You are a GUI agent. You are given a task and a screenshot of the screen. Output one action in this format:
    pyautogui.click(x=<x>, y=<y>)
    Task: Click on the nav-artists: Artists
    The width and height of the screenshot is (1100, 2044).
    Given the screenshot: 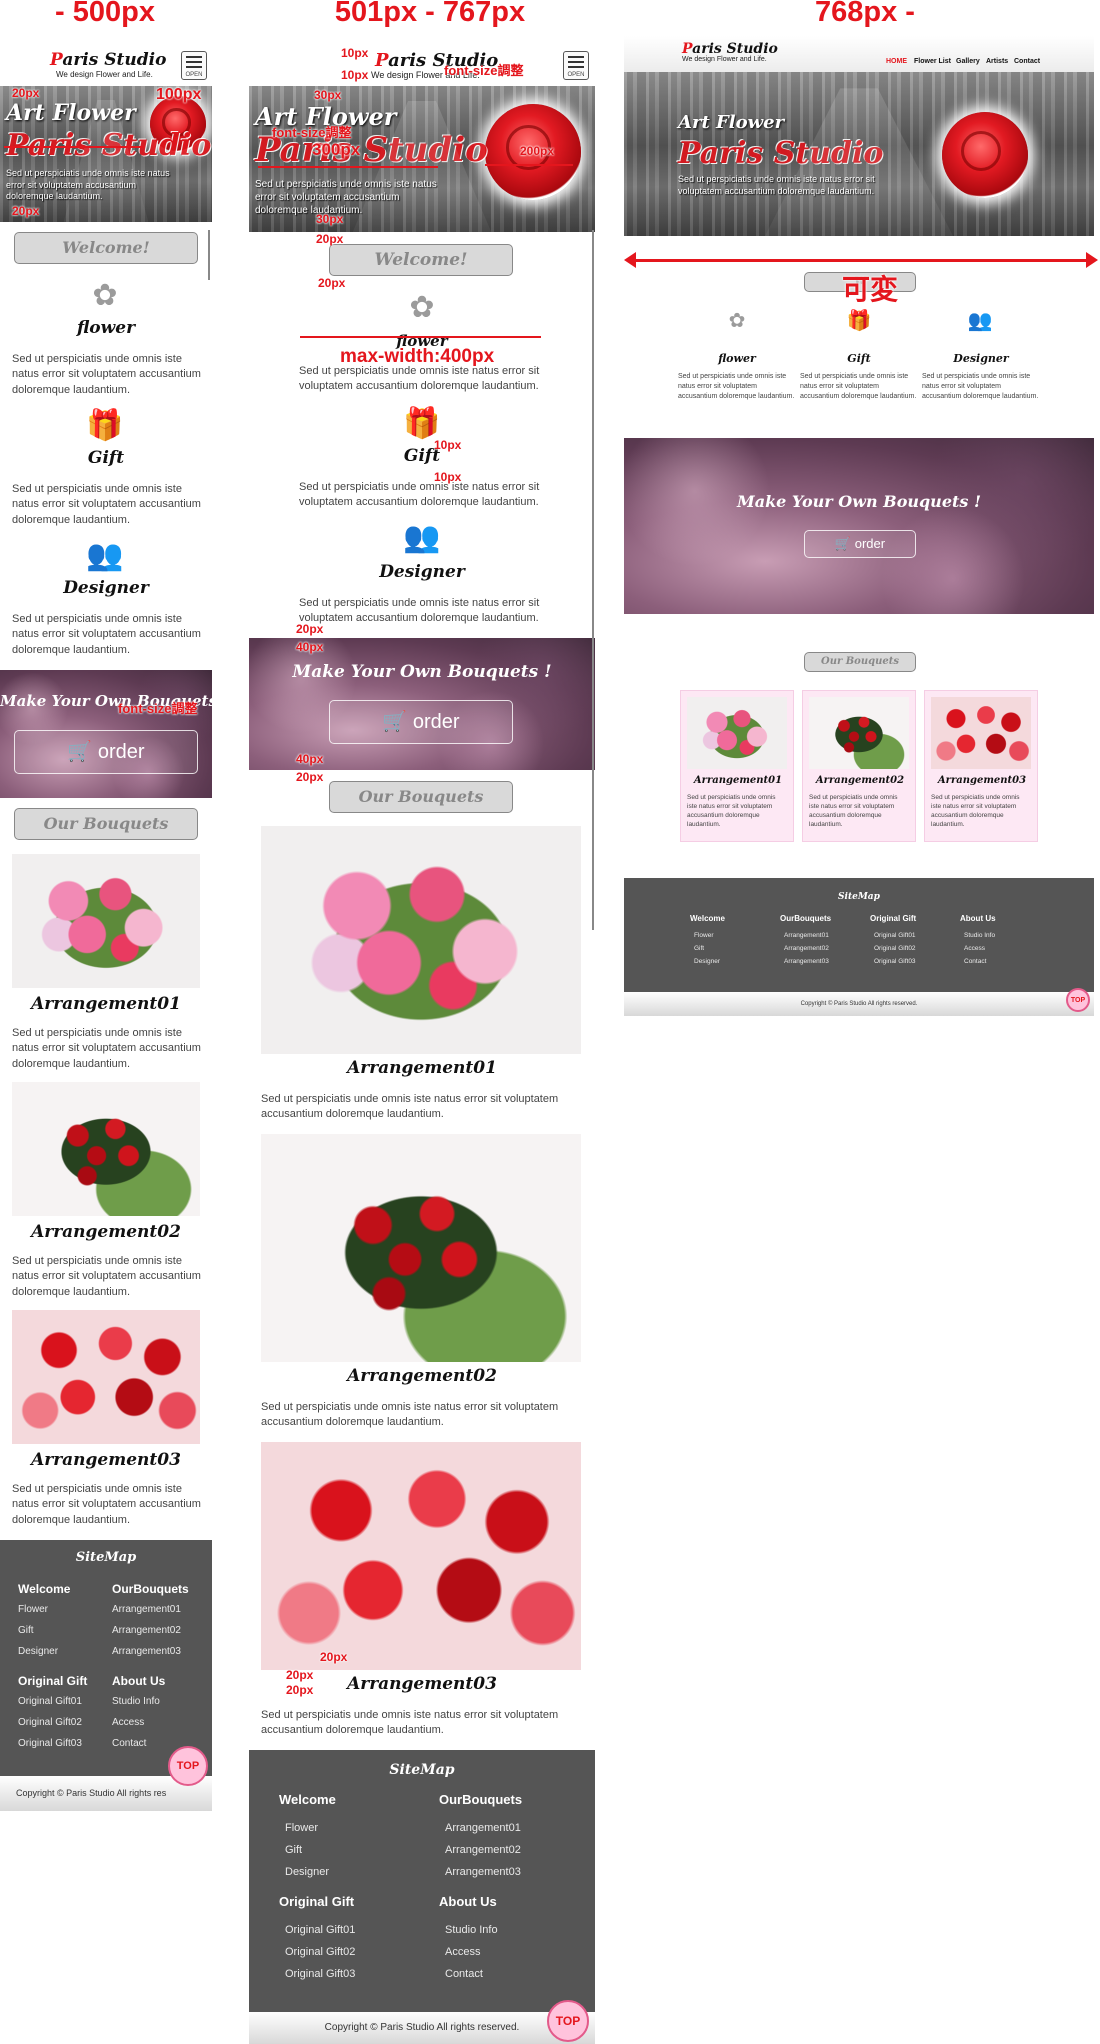 What is the action you would take?
    pyautogui.click(x=997, y=61)
    